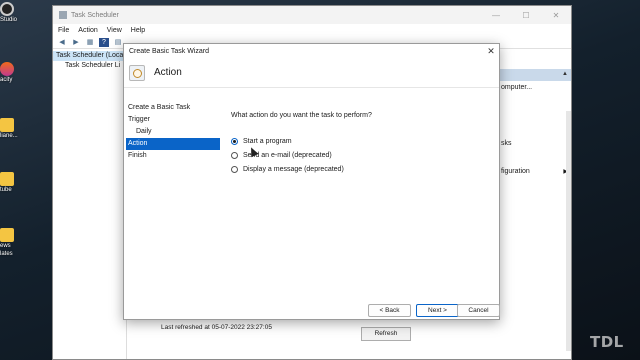 This screenshot has height=360, width=640. Describe the element at coordinates (535, 144) in the screenshot. I see `action-display-running-tasks: sks` at that location.